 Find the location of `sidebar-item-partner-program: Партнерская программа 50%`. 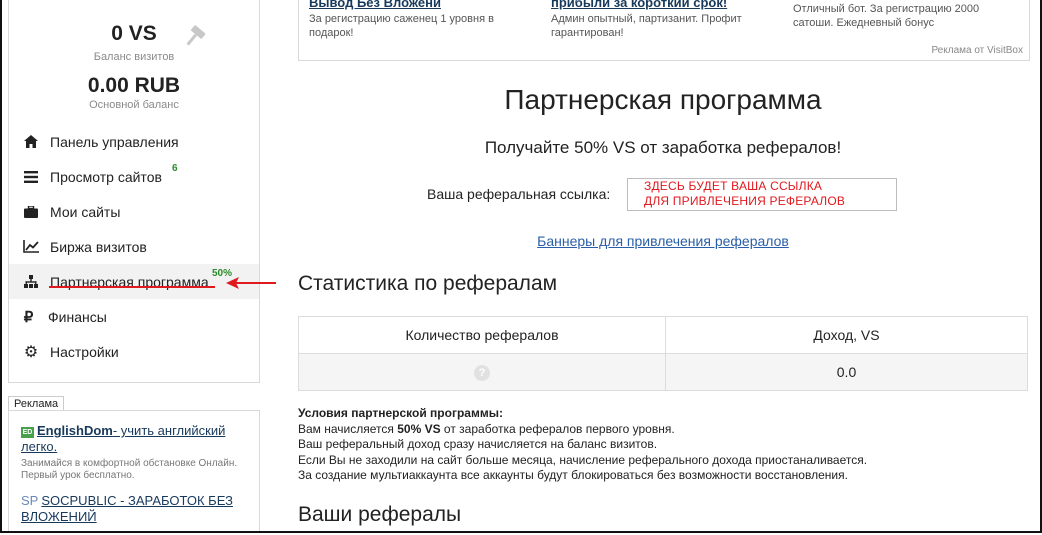

sidebar-item-partner-program: Партнерская программа 50% is located at coordinates (134, 281).